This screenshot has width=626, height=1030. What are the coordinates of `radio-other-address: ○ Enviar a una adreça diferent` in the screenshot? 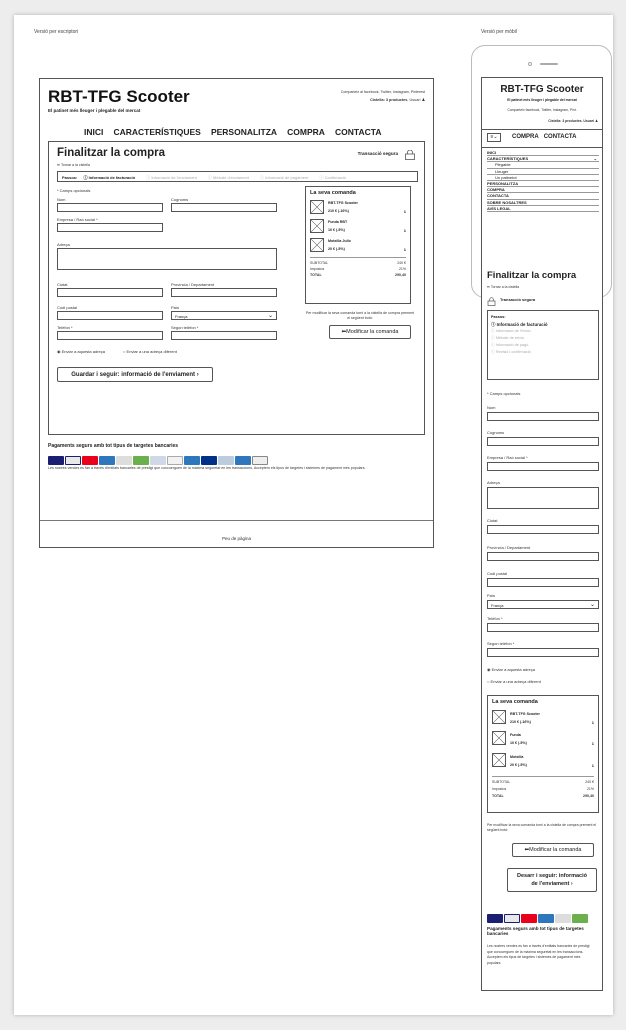 It's located at (150, 351).